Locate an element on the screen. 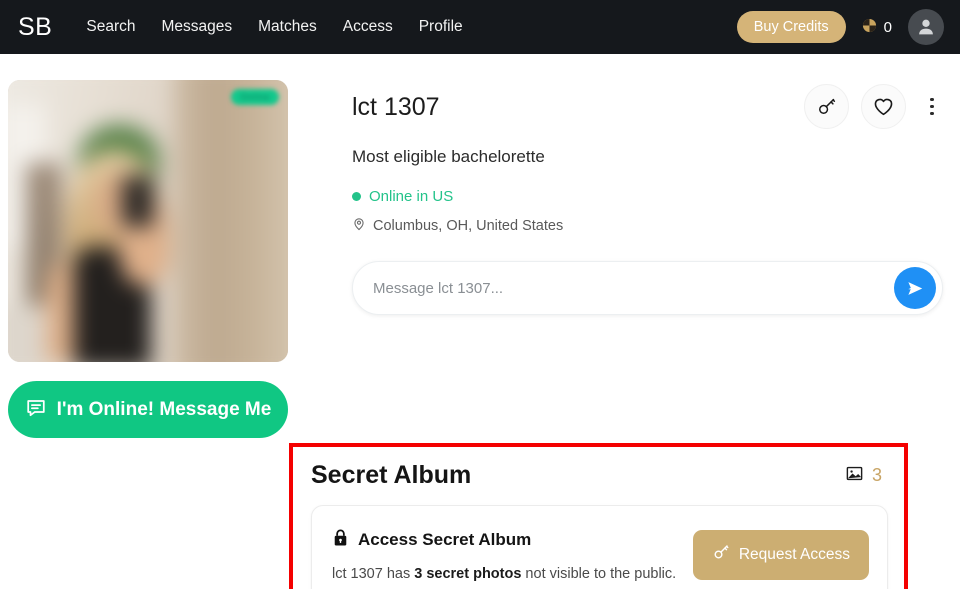  request-key-button is located at coordinates (826, 106).